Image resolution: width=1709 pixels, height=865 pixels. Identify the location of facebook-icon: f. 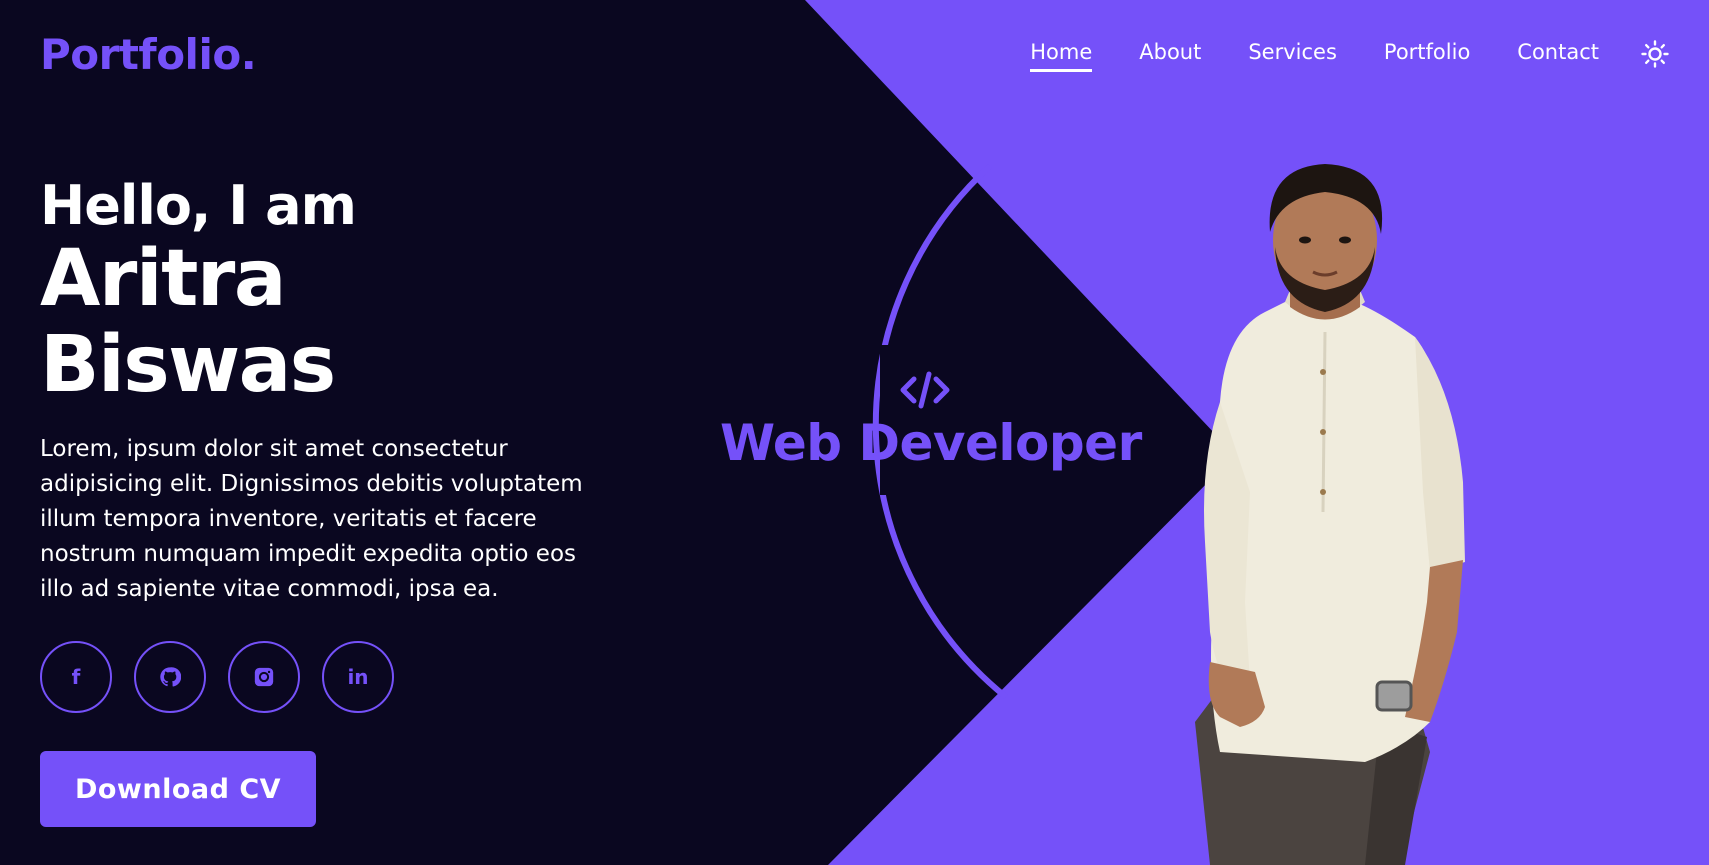
(76, 677).